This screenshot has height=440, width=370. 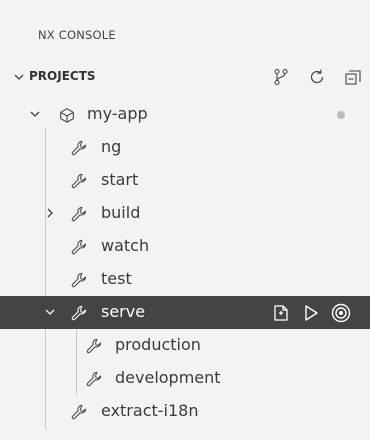 I want to click on target-row-ng: ng, so click(x=185, y=147).